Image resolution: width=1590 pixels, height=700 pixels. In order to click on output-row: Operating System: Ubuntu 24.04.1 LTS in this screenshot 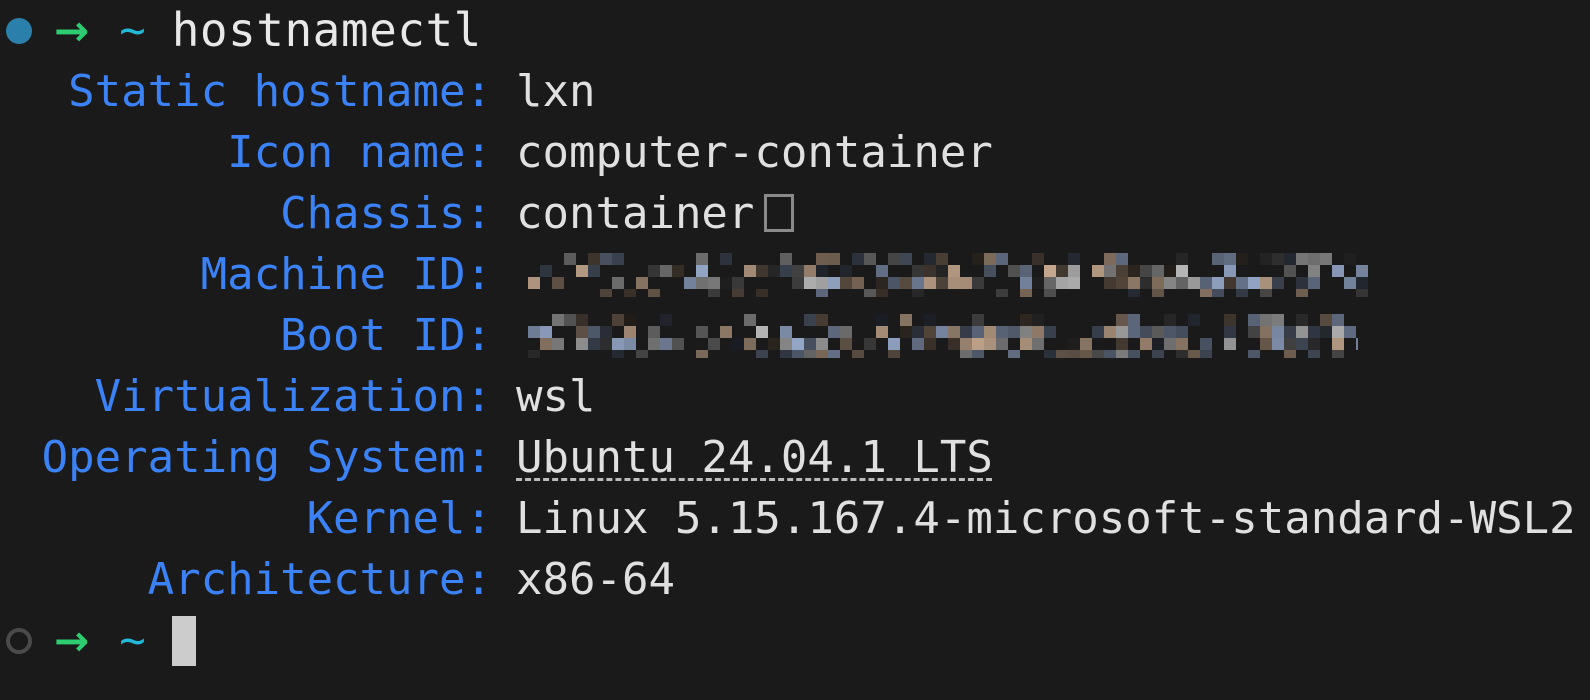, I will do `click(795, 457)`.